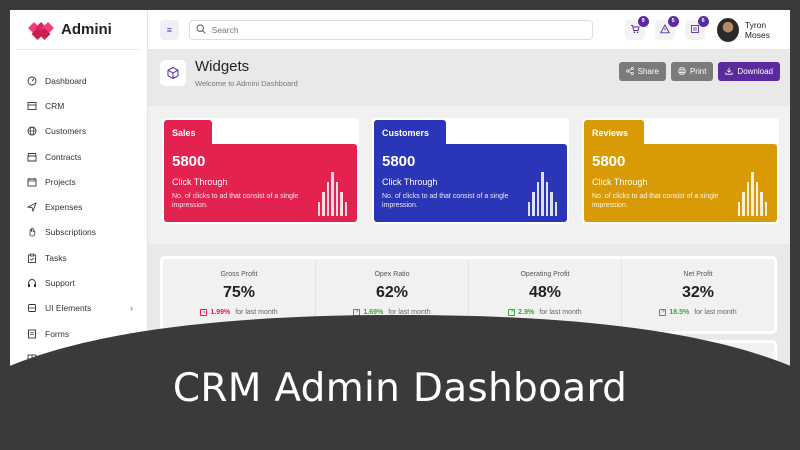  Describe the element at coordinates (220, 312) in the screenshot. I see `stat-change-value: 1.99%` at that location.